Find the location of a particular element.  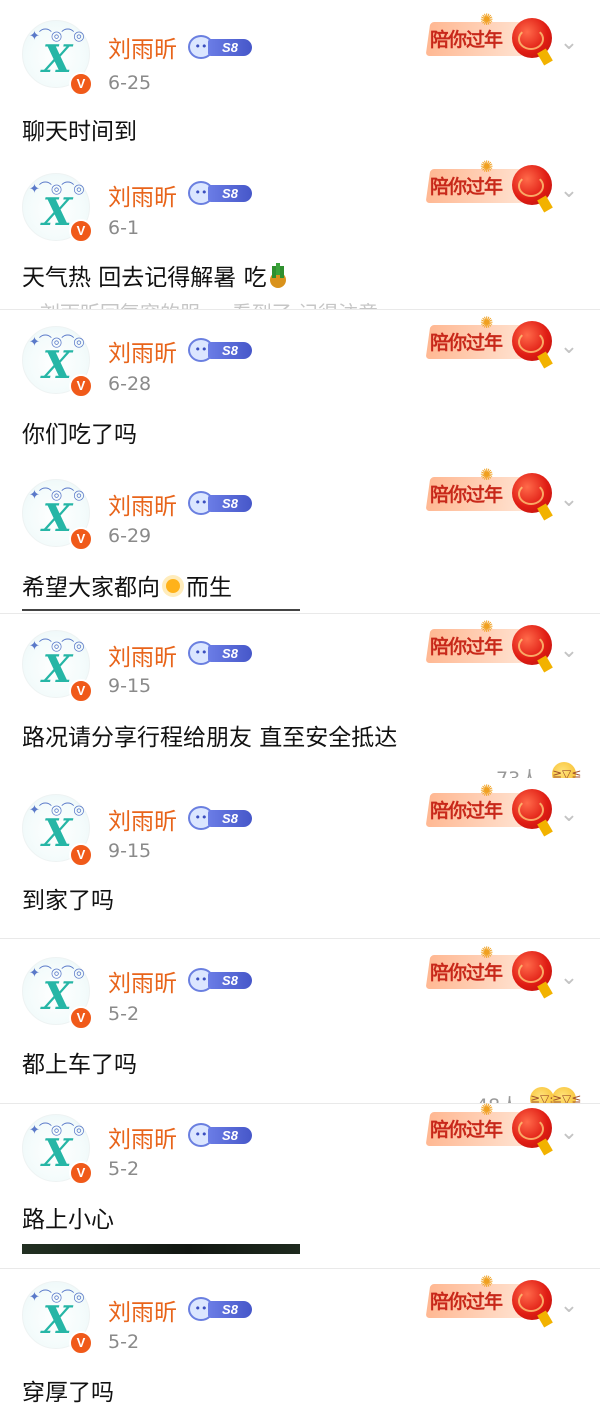

comment-item: ✦⌒◎⌒◎ X V 刘雨昕 •• S8 5-2 ✺ 陪你过年 ⌄ 穿厚了吗 is located at coordinates (300, 1341).